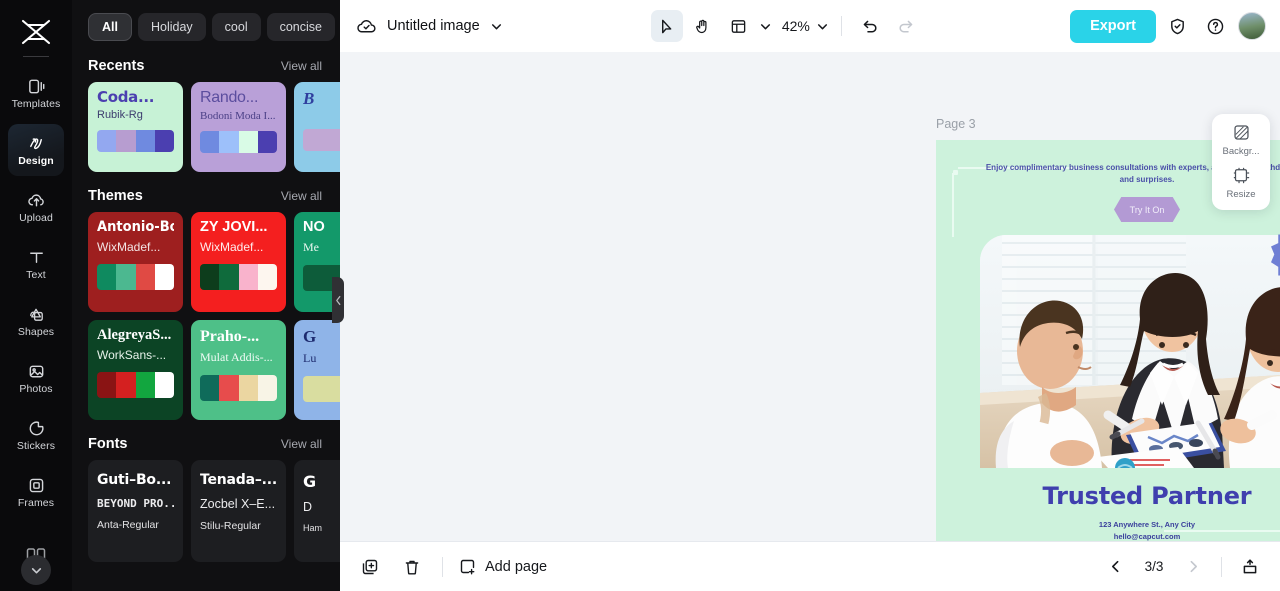  What do you see at coordinates (765, 26) in the screenshot?
I see `layout-dropdown-caret-icon` at bounding box center [765, 26].